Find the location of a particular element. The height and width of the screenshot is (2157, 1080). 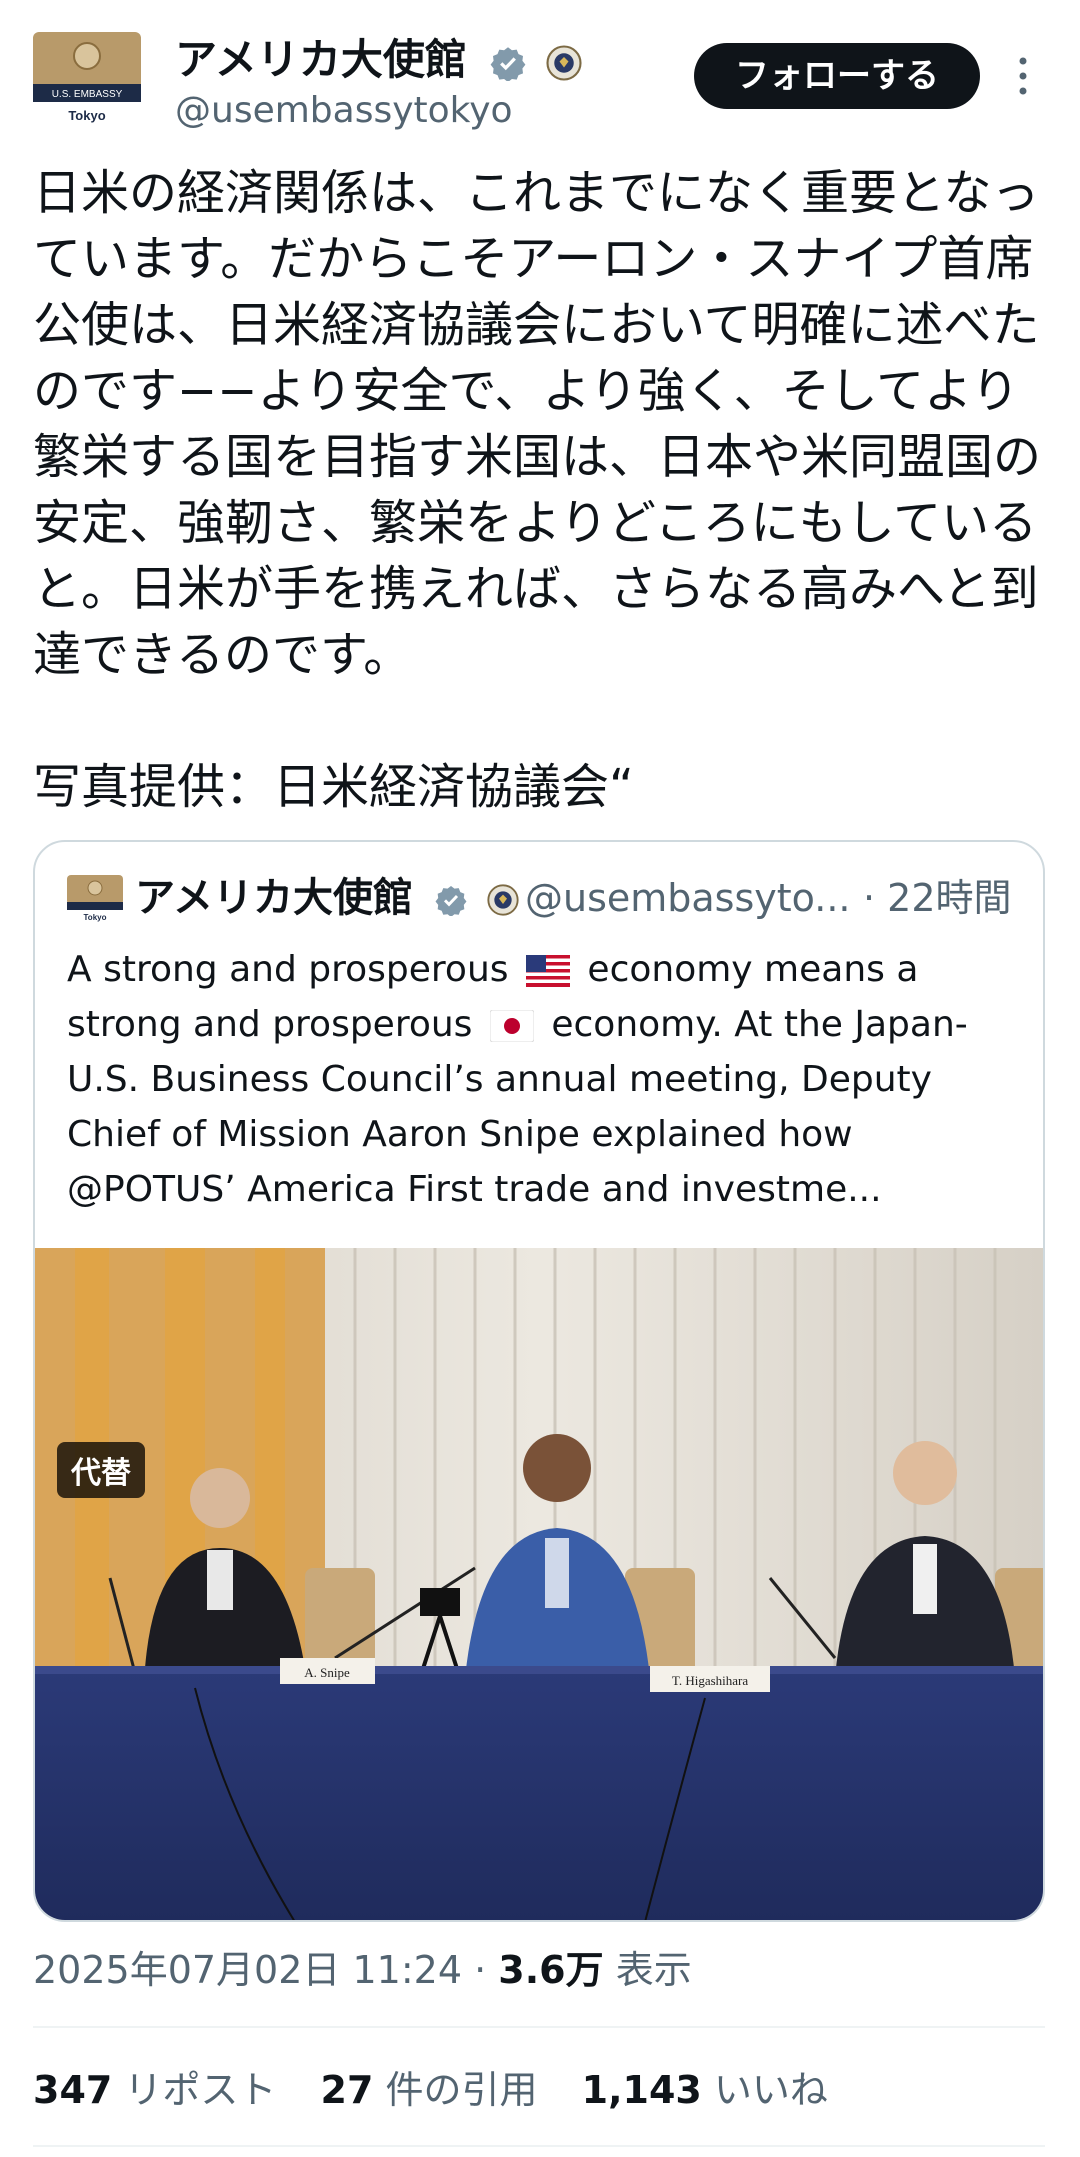

quotes-count: 27 is located at coordinates (347, 2090).